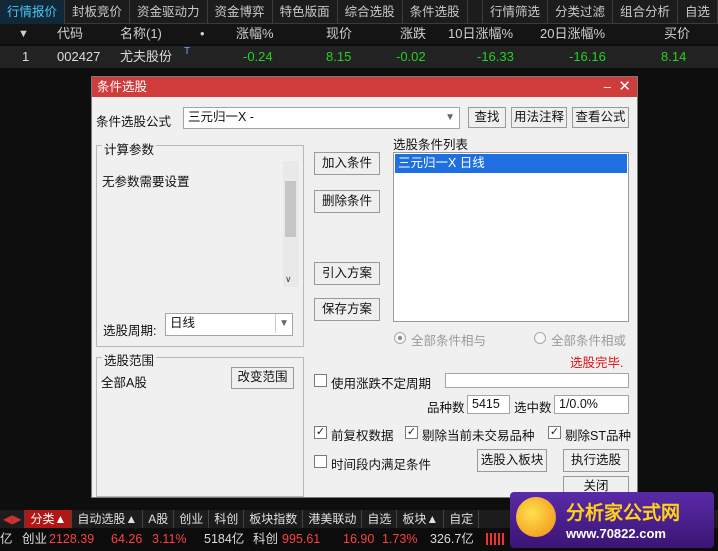 The height and width of the screenshot is (551, 718). What do you see at coordinates (169, 539) in the screenshot?
I see `chinext-pct: 3.11%` at bounding box center [169, 539].